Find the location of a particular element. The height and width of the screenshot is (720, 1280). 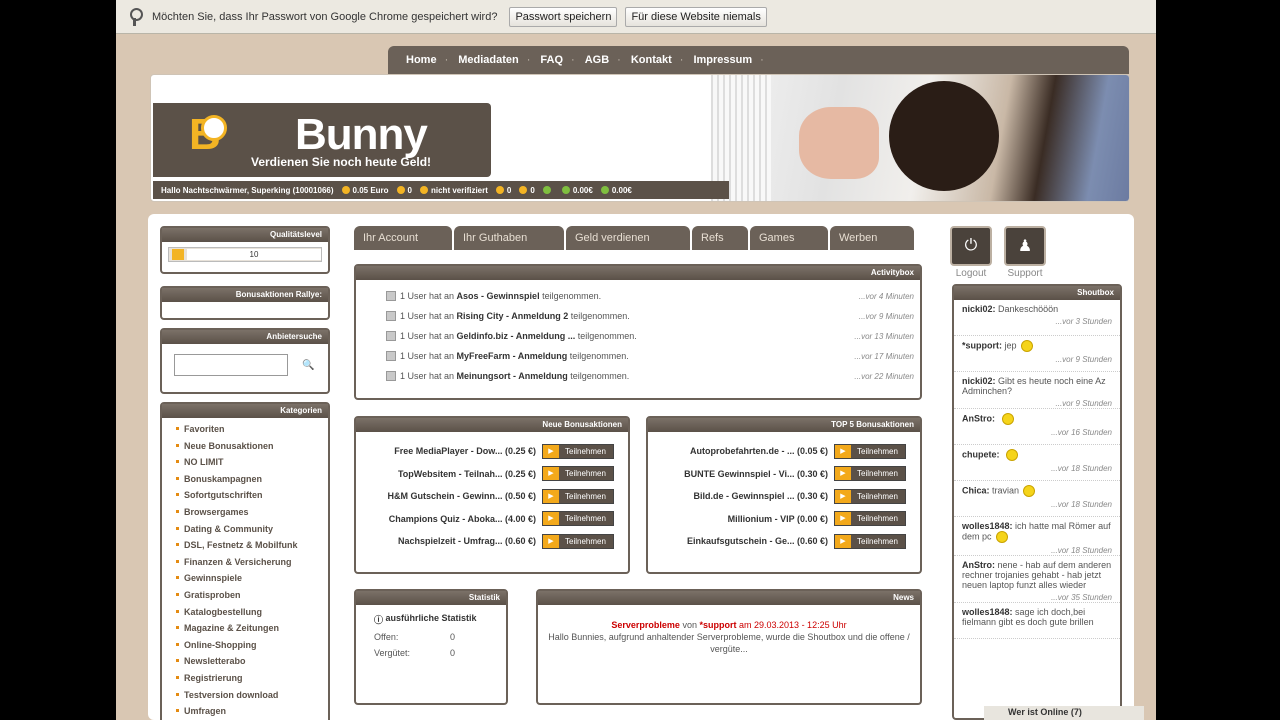

who-is-online-bar: Wer ist Online (7) is located at coordinates (1064, 713).